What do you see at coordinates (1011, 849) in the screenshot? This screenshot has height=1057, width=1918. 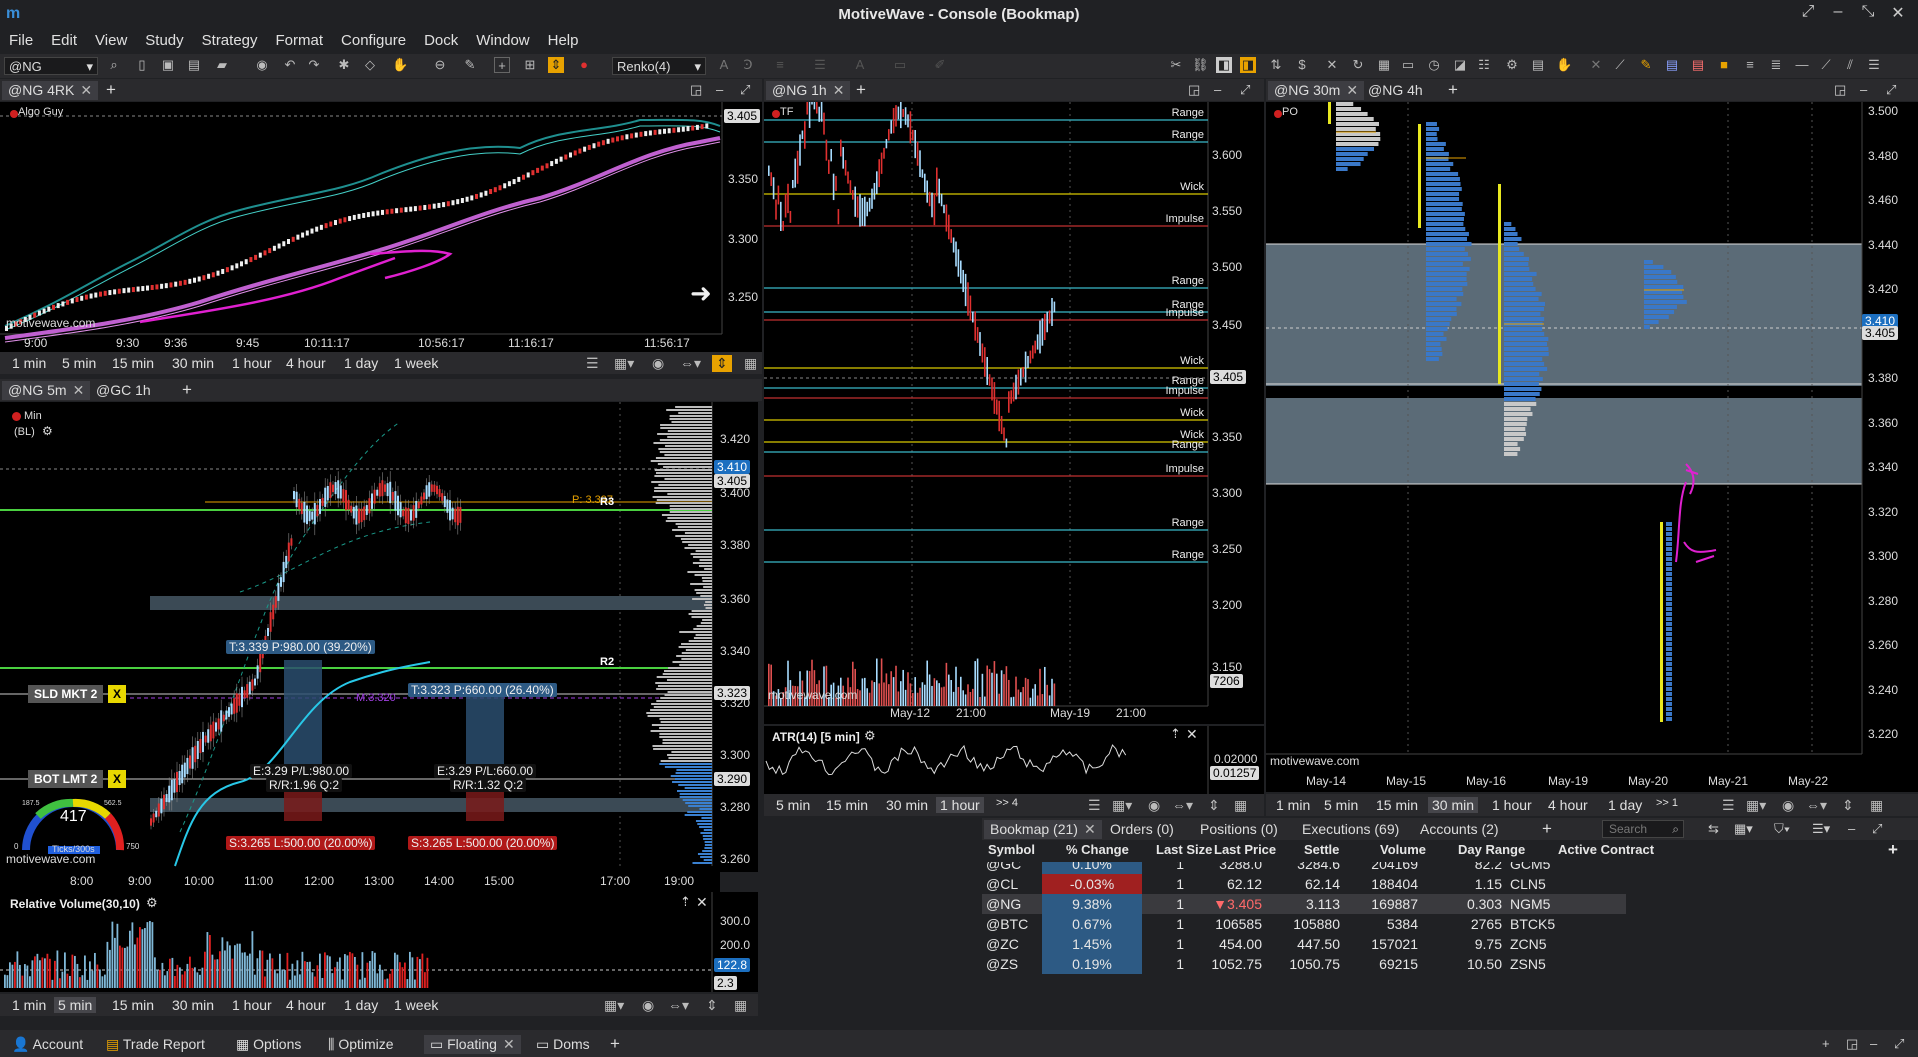 I see `col-symbol: Symbol` at bounding box center [1011, 849].